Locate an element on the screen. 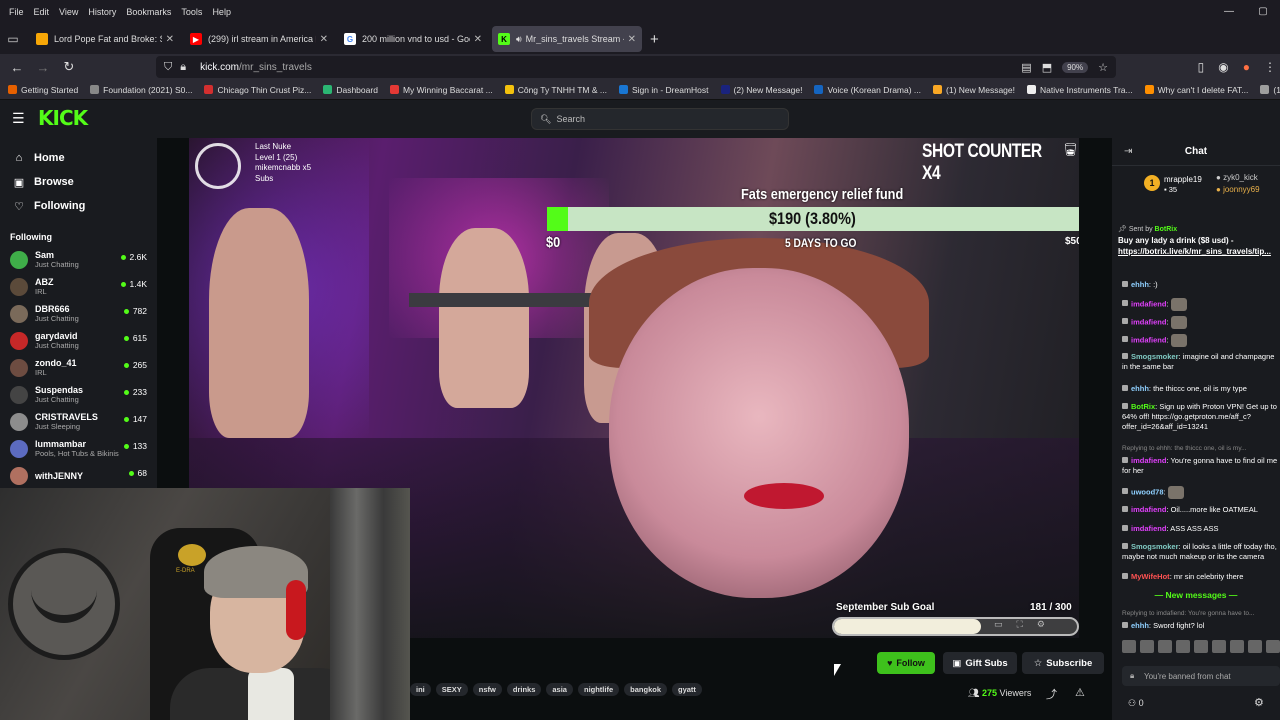 This screenshot has width=1280, height=720. gifter-name: ● zyk0_kick is located at coordinates (1237, 177).